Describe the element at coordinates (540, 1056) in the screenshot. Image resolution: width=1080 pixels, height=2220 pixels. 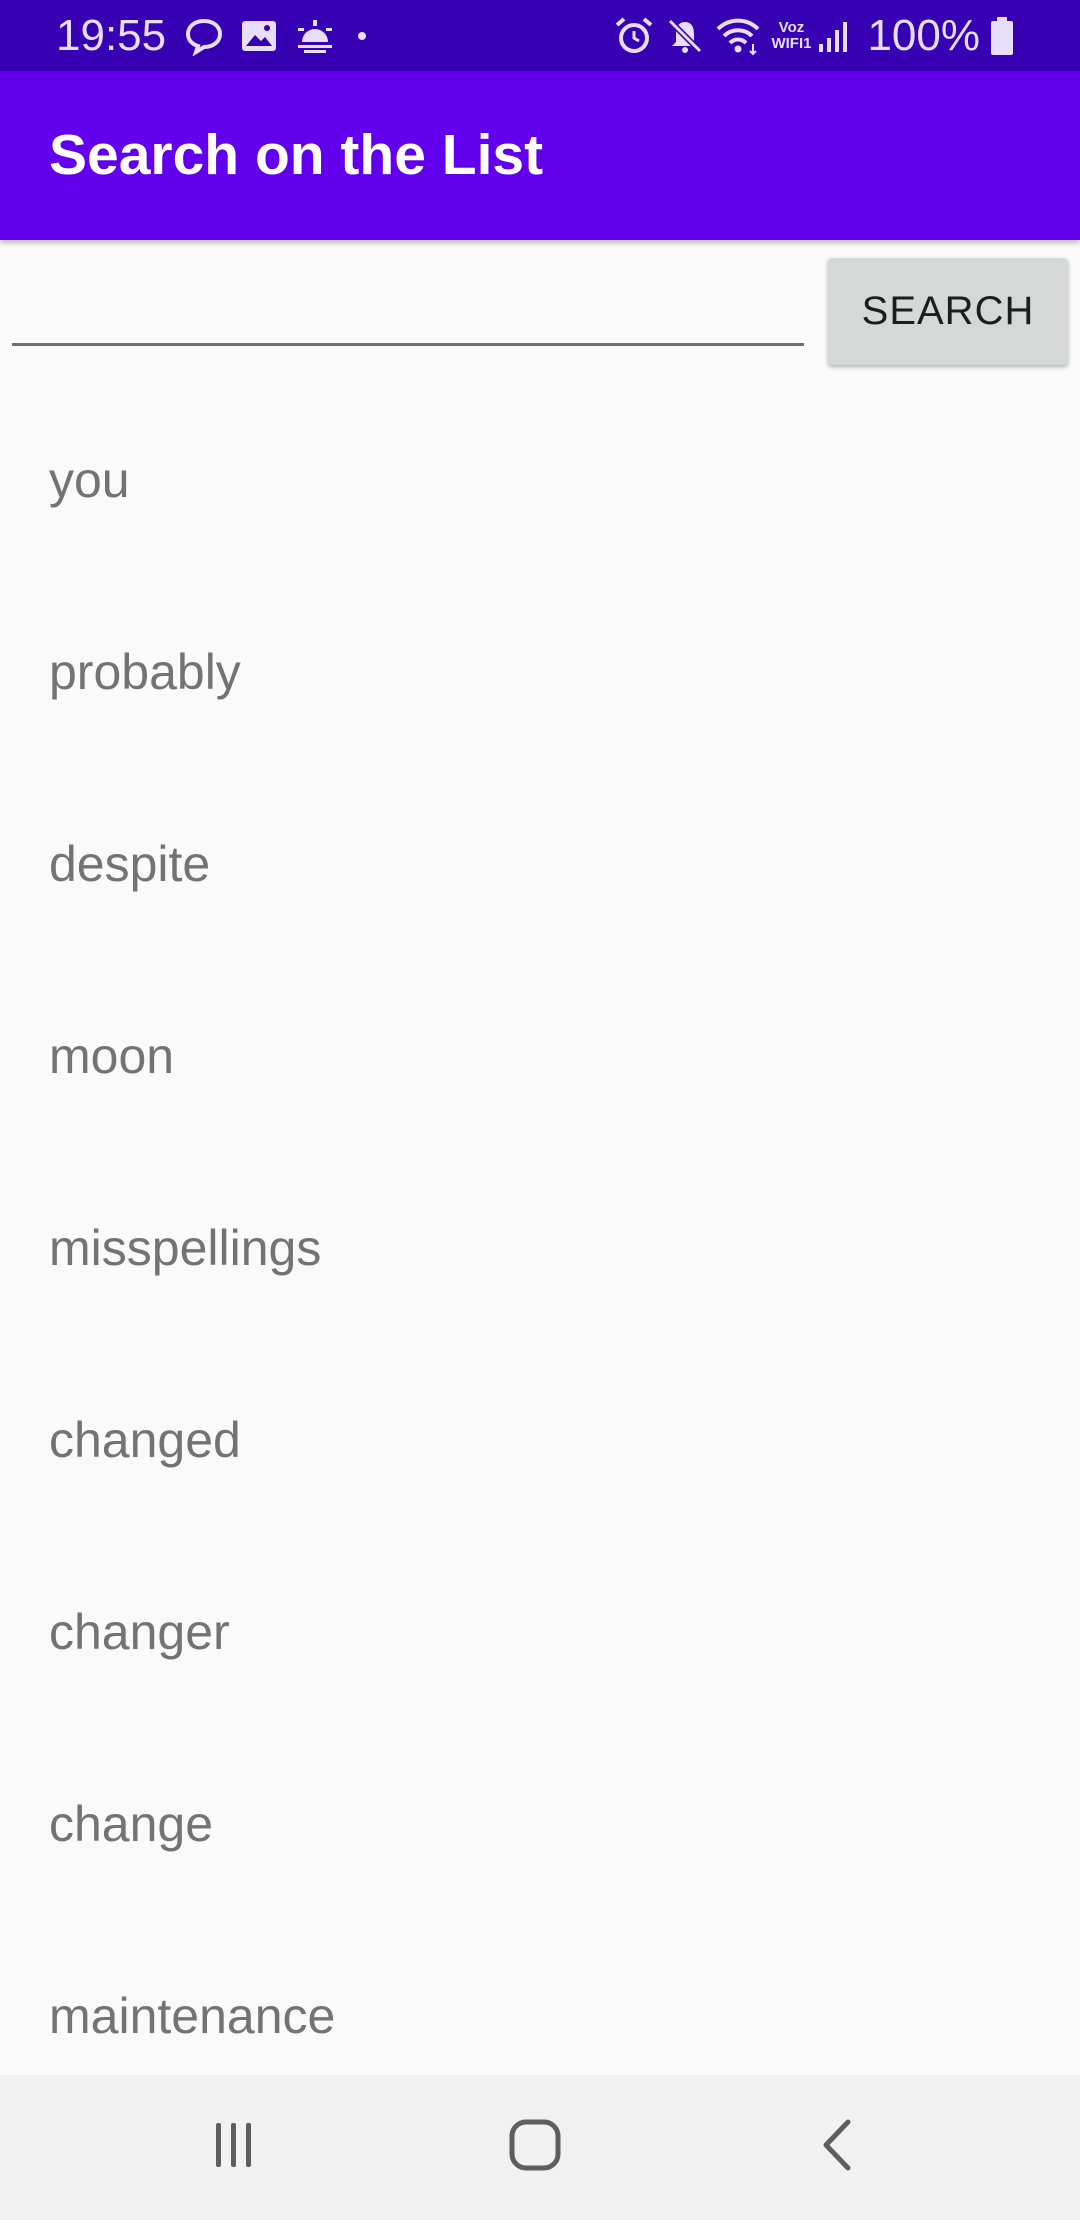
I see `list-item: moon` at that location.